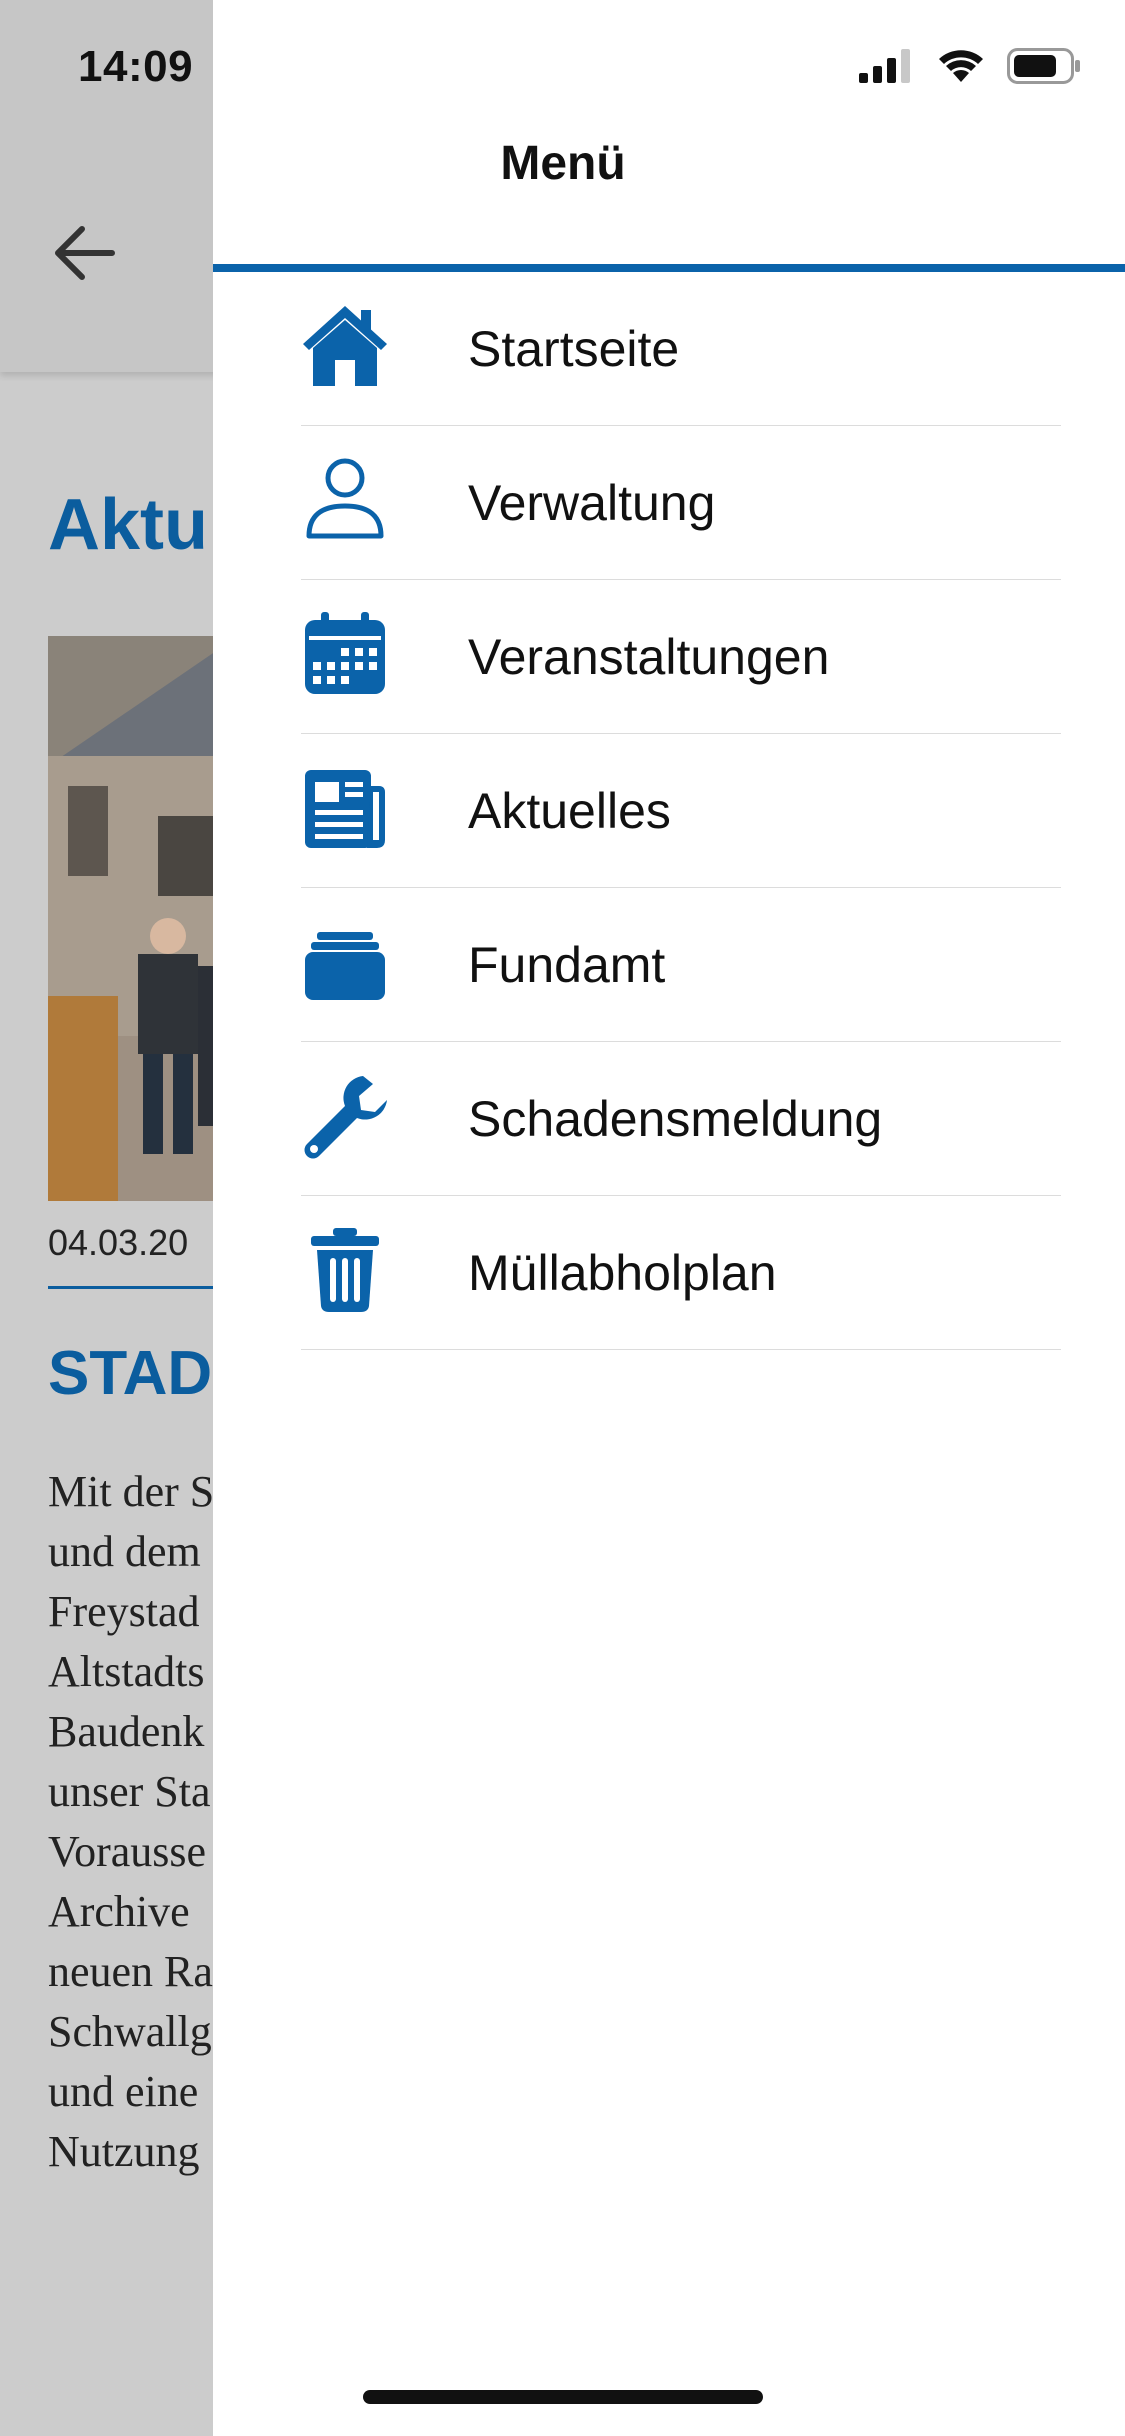 Image resolution: width=1125 pixels, height=2436 pixels. What do you see at coordinates (118, 1242) in the screenshot?
I see `article-date: 04.03.20` at bounding box center [118, 1242].